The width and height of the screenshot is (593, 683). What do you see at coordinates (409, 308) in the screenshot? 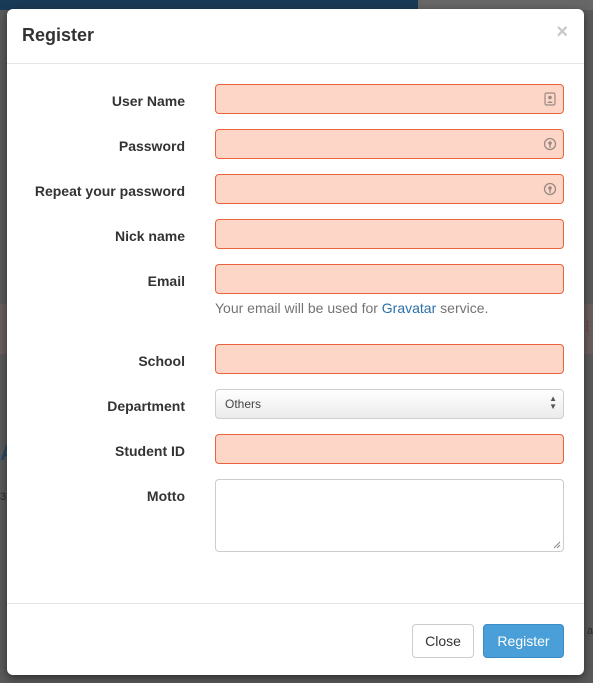
I see `gravatar-link: Gravatar` at bounding box center [409, 308].